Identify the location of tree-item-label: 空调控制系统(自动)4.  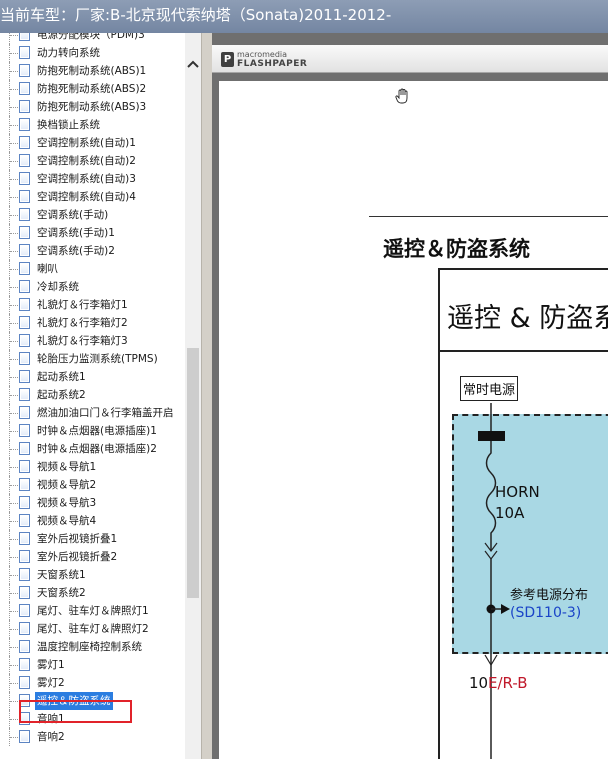
(86, 197).